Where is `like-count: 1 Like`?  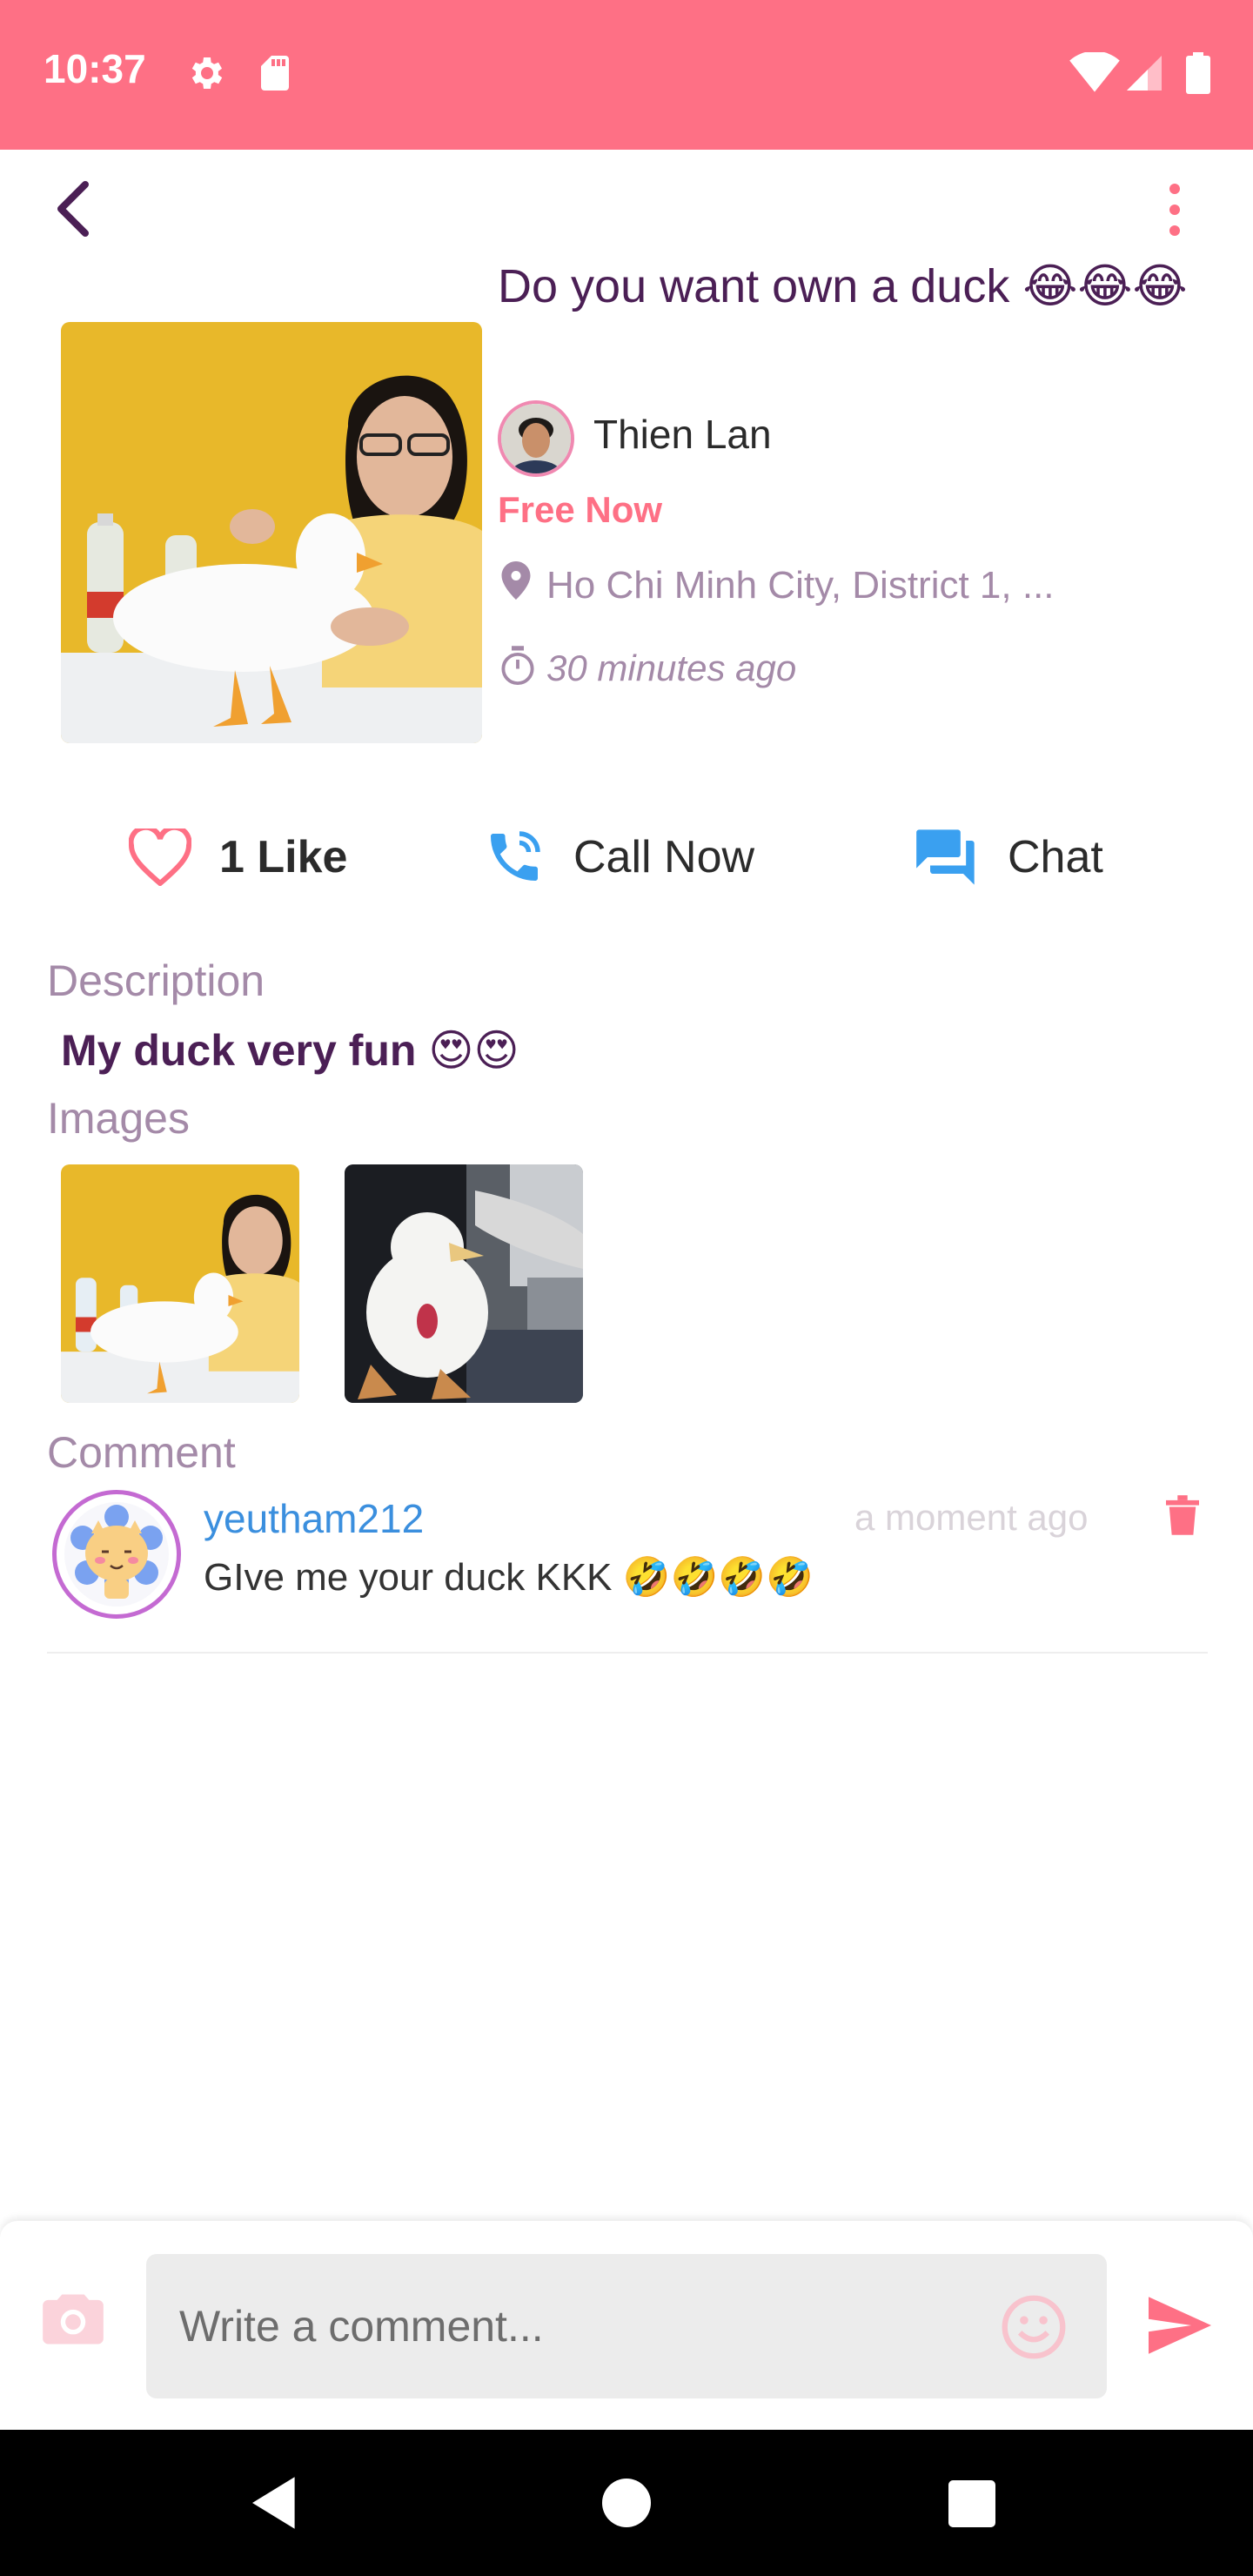 like-count: 1 Like is located at coordinates (283, 857).